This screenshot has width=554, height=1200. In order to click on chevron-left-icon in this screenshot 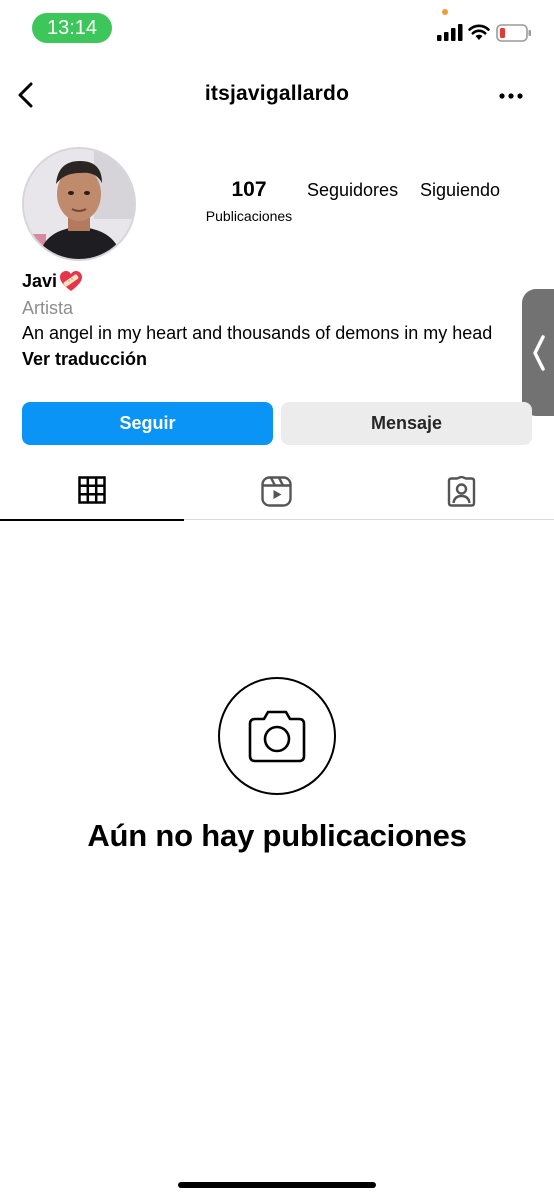, I will do `click(539, 353)`.